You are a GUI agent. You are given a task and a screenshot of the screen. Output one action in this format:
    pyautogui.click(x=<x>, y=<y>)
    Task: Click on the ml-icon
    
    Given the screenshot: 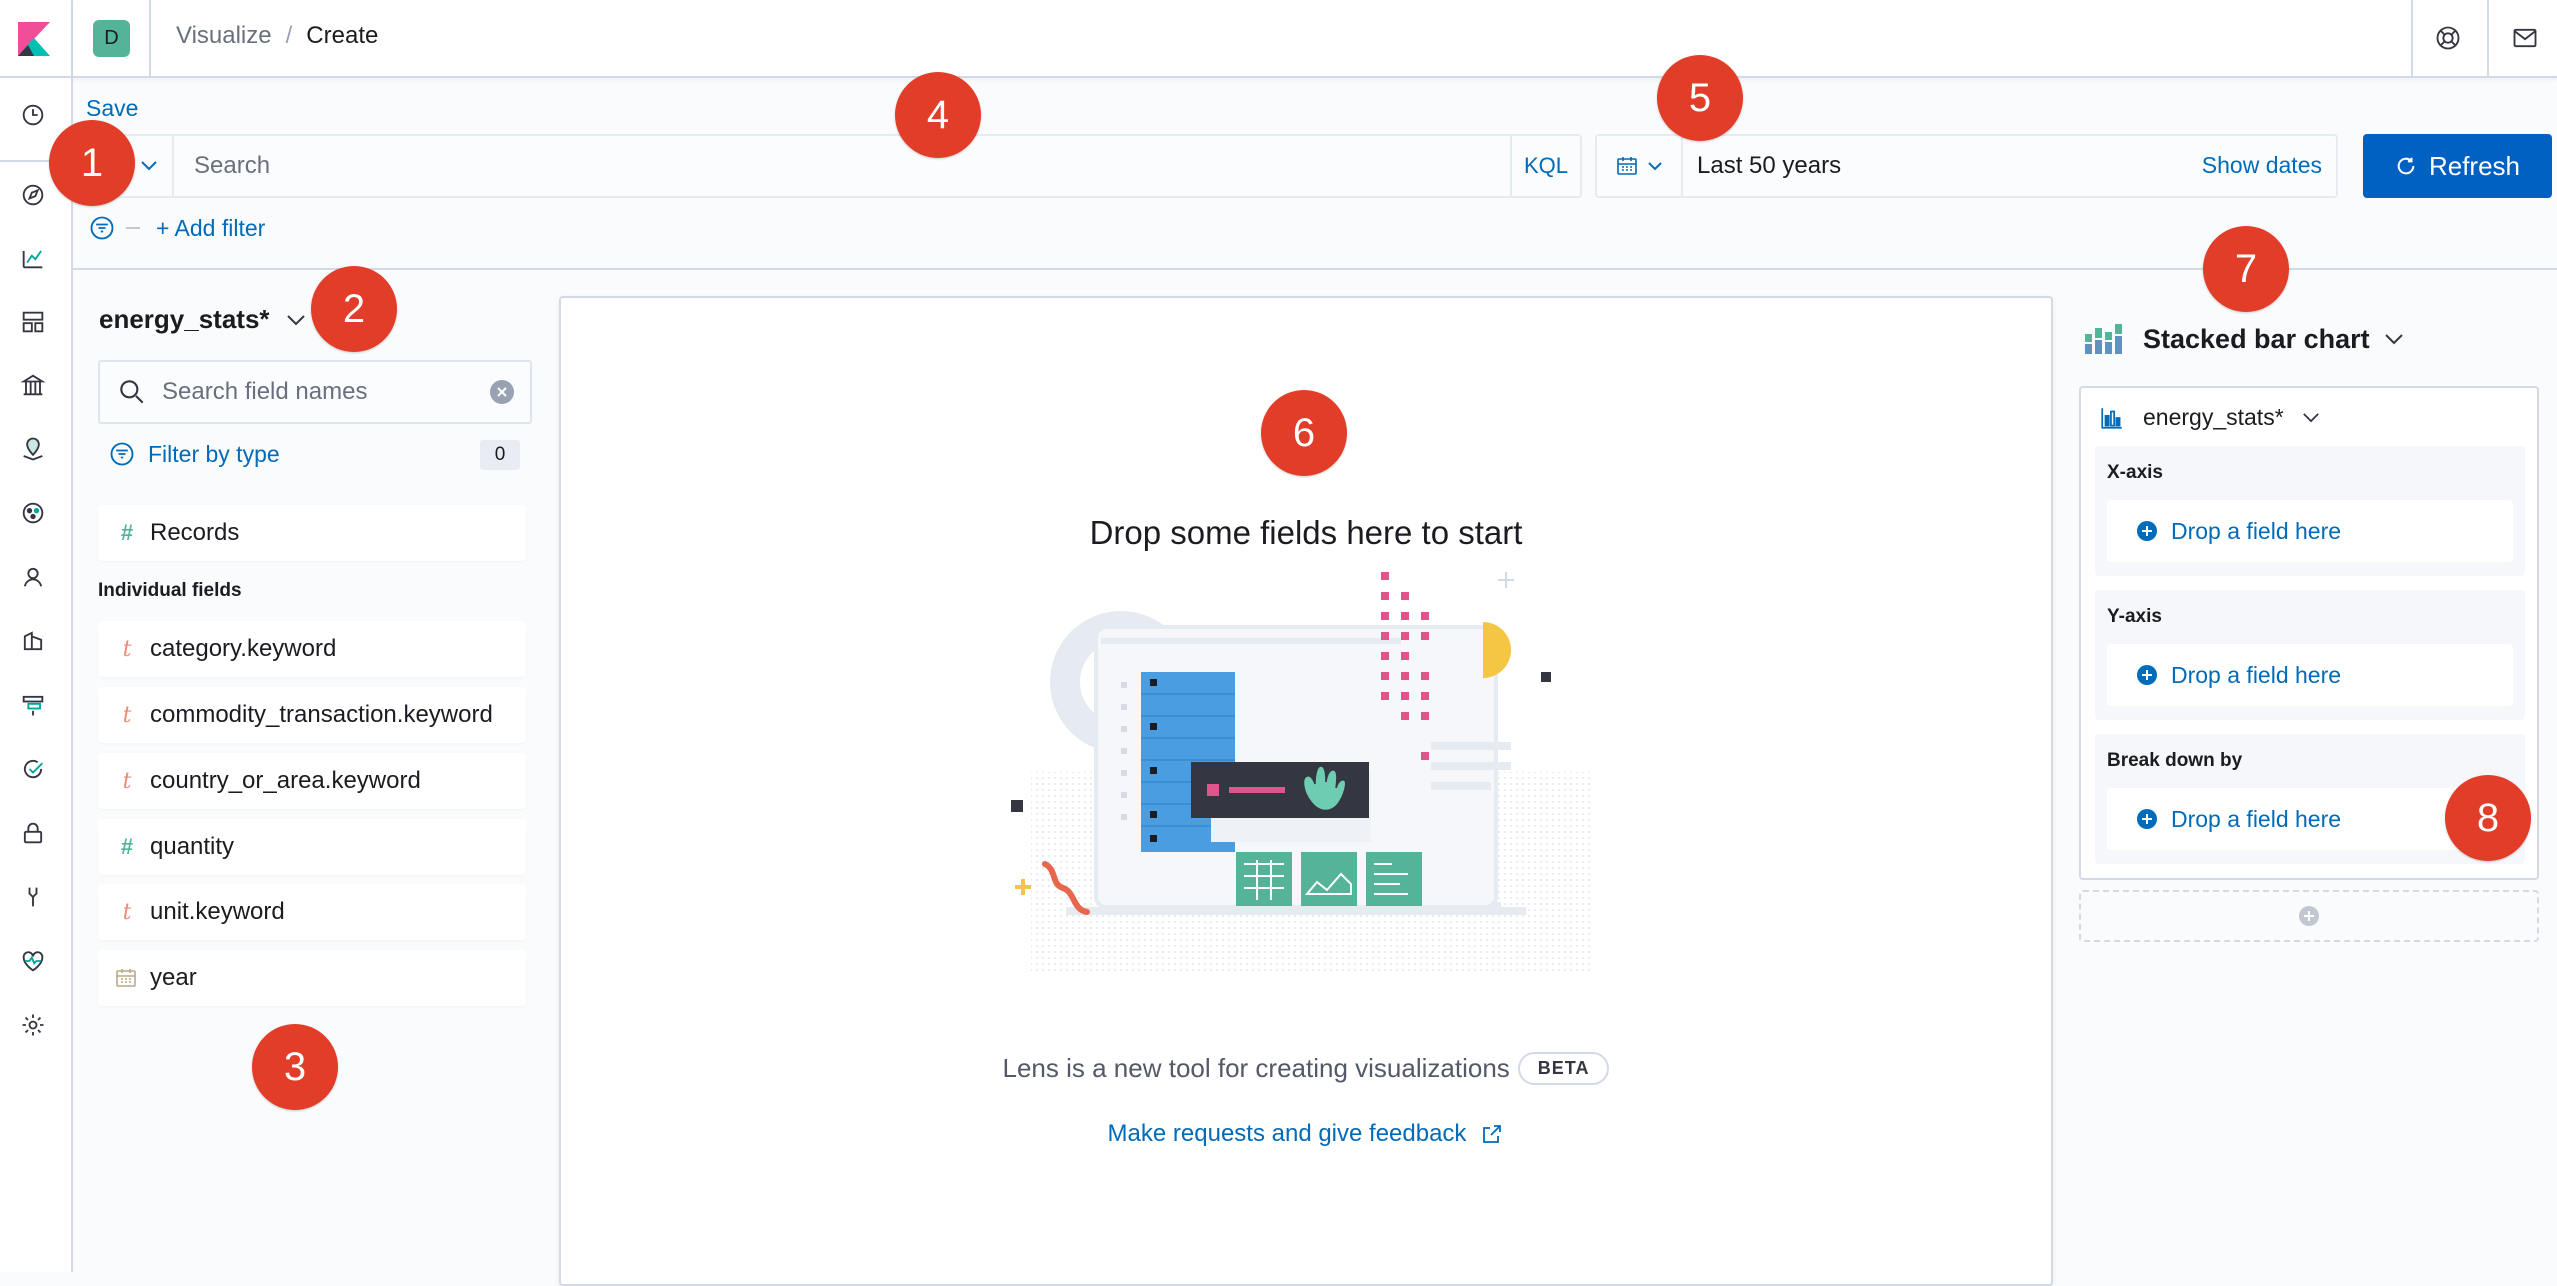 What is the action you would take?
    pyautogui.click(x=33, y=513)
    